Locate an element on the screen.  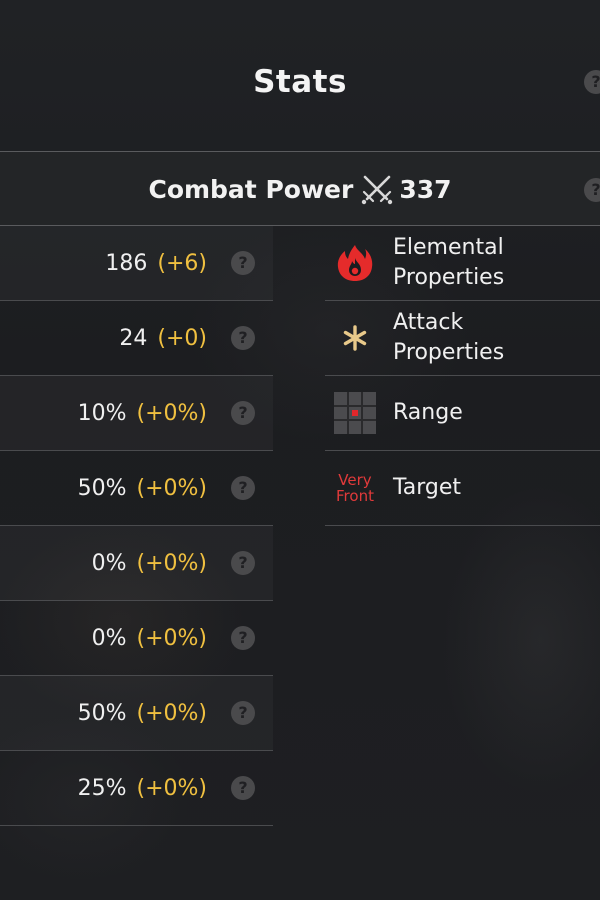
stat-value: 186 is located at coordinates (126, 263).